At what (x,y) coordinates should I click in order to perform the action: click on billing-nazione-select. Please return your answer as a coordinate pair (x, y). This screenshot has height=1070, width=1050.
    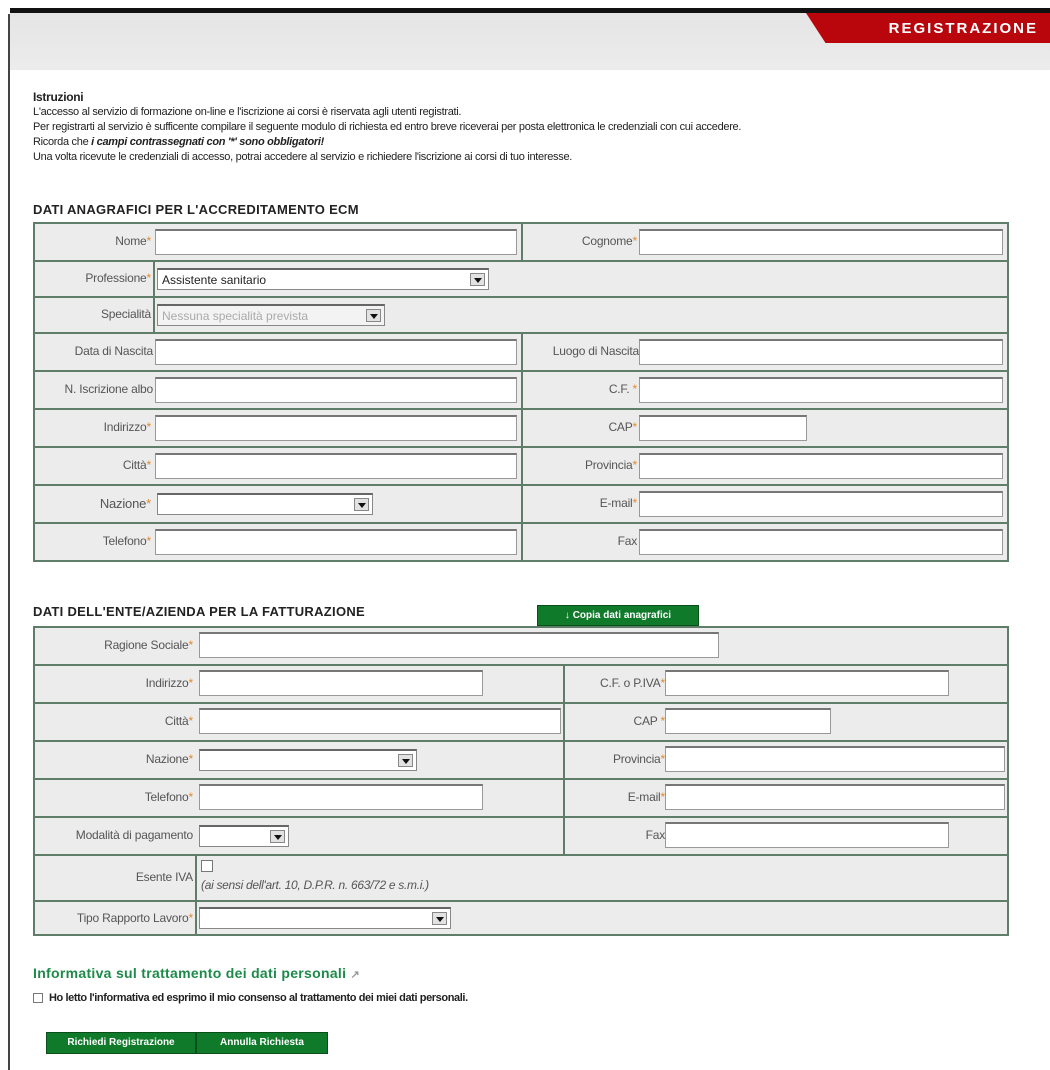
    Looking at the image, I should click on (308, 760).